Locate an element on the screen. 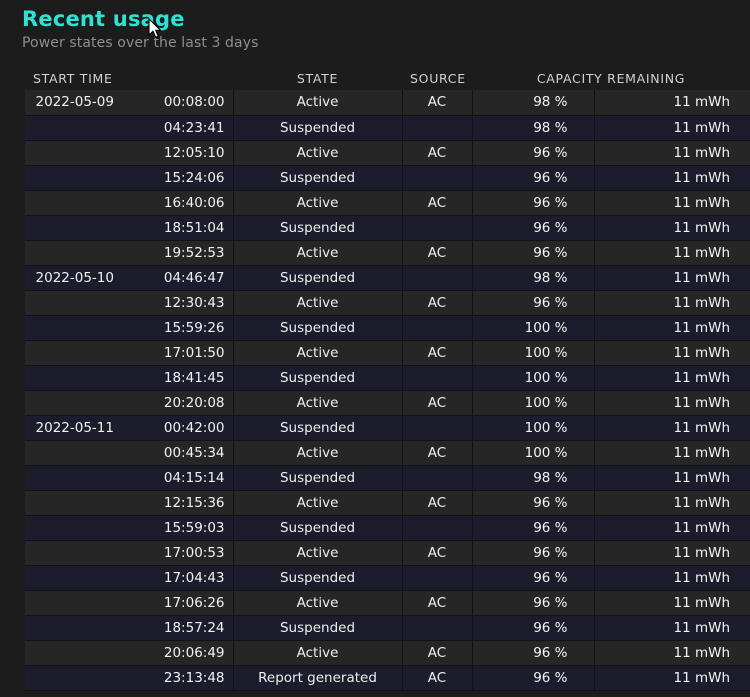  table-row: 04:15:14 Suspended 98 % 11 mWh is located at coordinates (387, 478).